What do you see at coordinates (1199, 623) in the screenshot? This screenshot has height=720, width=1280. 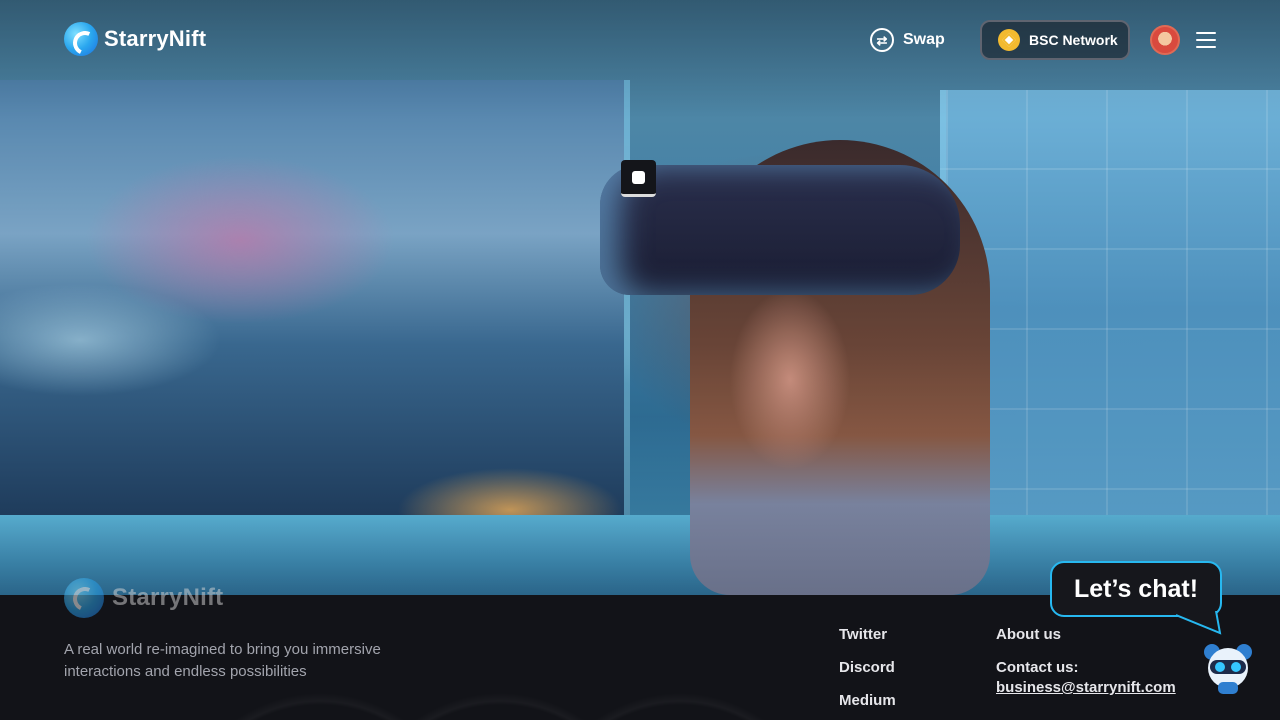 I see `chat-bubble-tail` at bounding box center [1199, 623].